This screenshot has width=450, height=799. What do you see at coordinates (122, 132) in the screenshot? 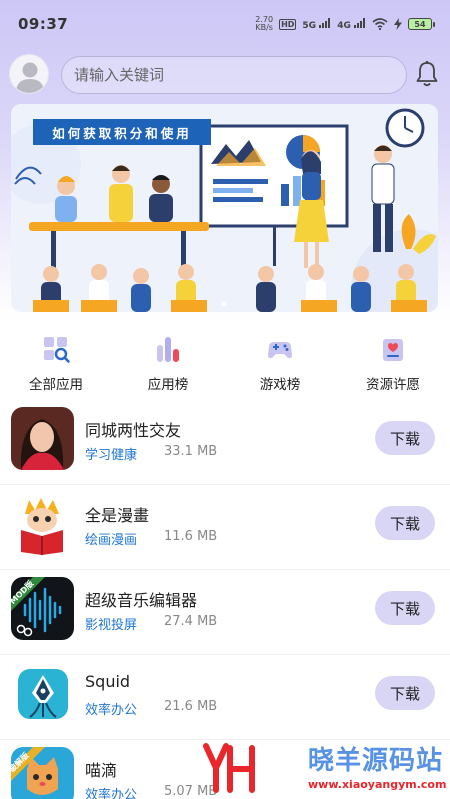
I see `banner-title: 如何获取积分和使用` at bounding box center [122, 132].